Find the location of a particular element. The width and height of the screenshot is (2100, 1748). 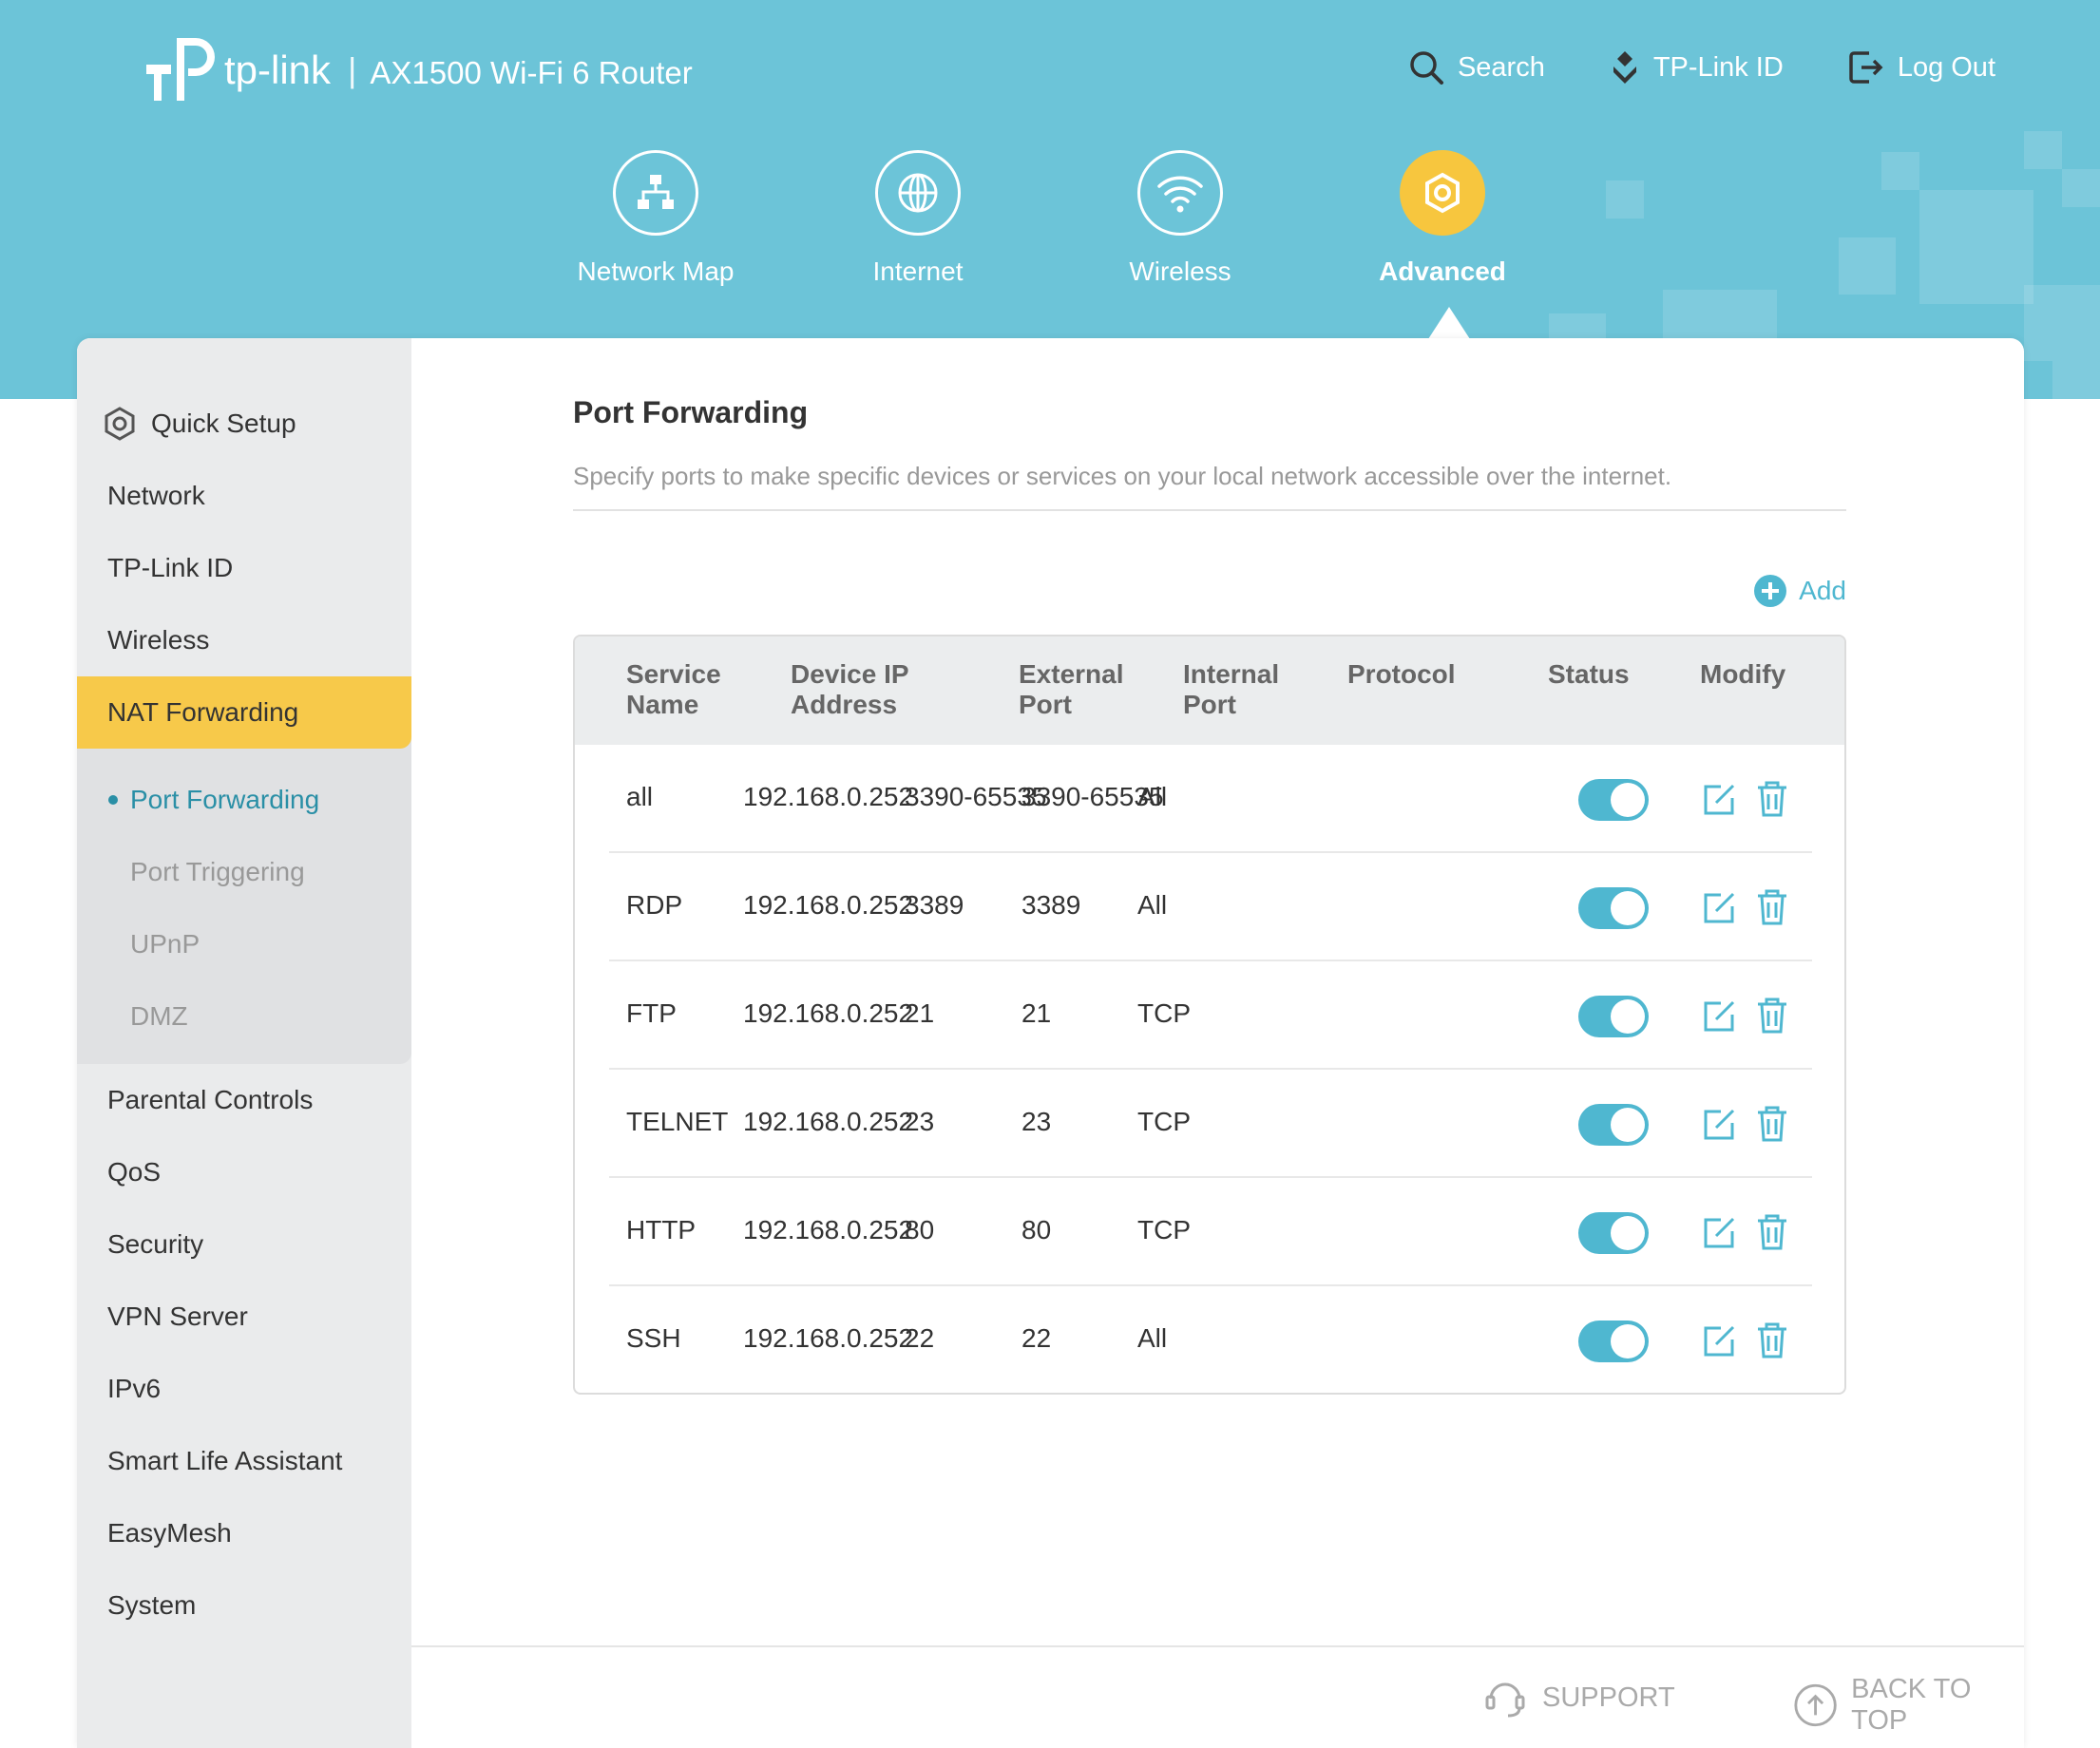

sidebar-subitem-label: DMZ is located at coordinates (159, 1016).